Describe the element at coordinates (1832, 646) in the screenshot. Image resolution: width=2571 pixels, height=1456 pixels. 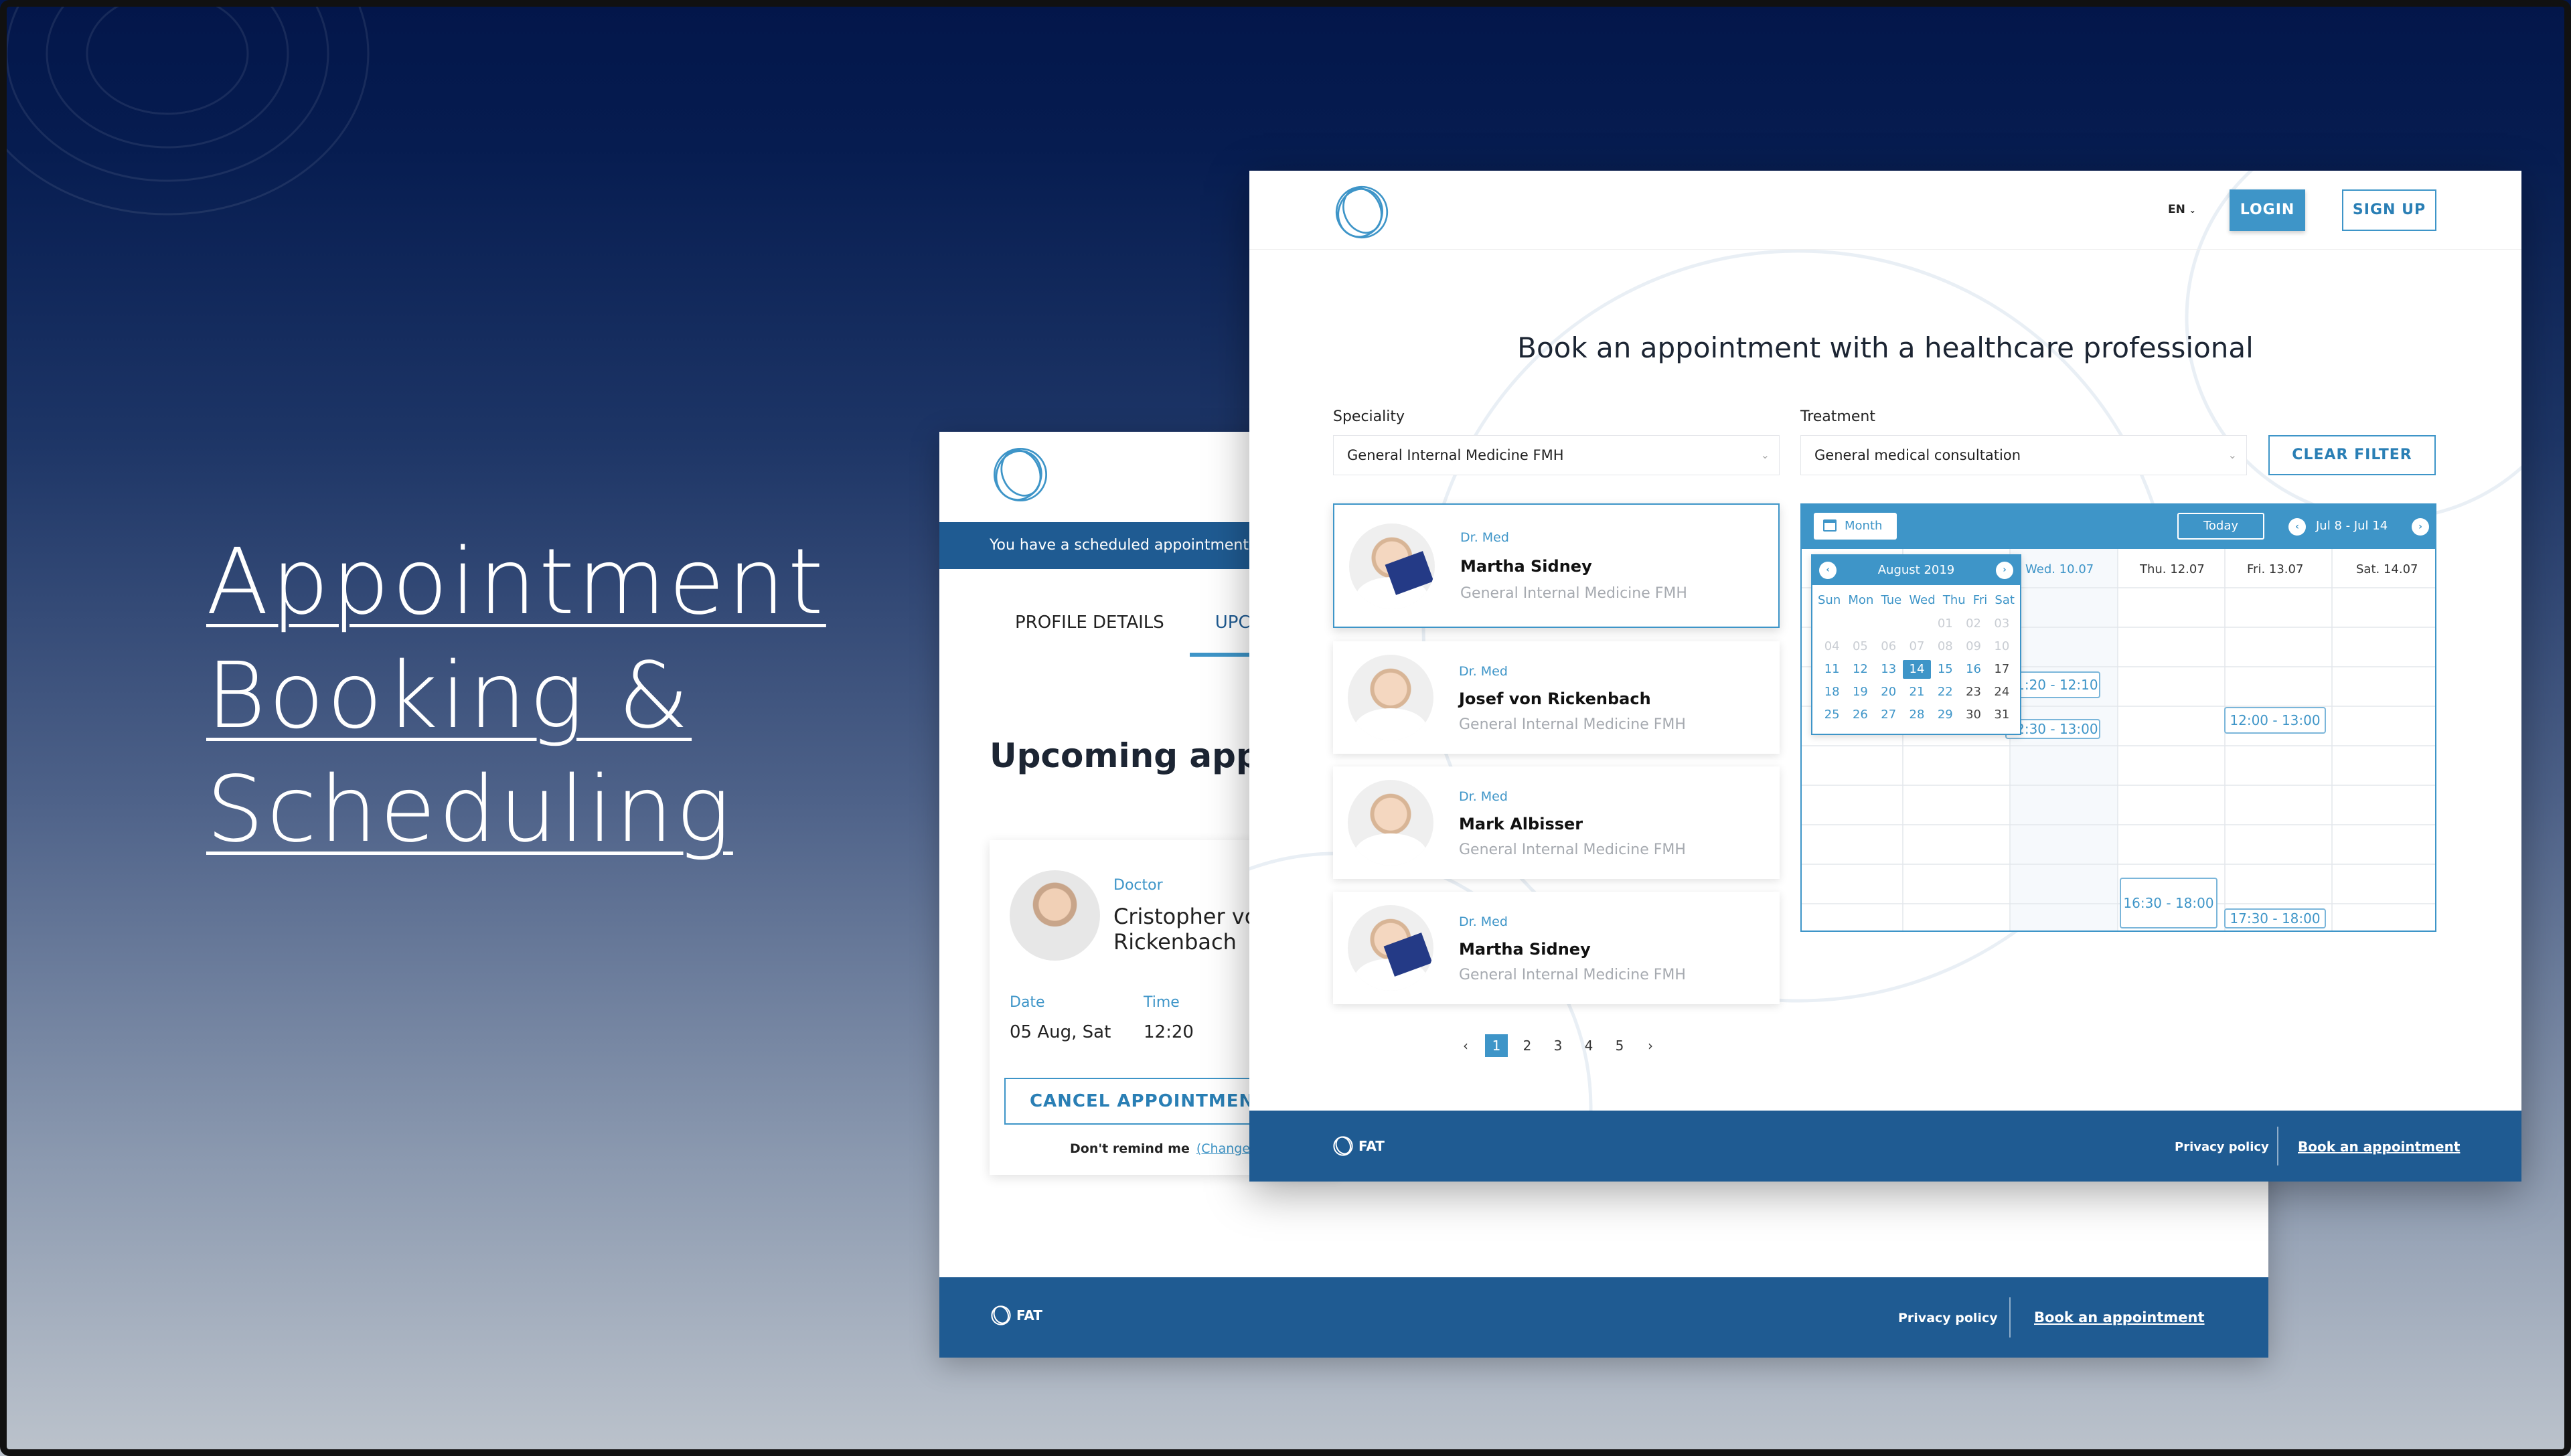
I see `month-picker-day: 04` at that location.